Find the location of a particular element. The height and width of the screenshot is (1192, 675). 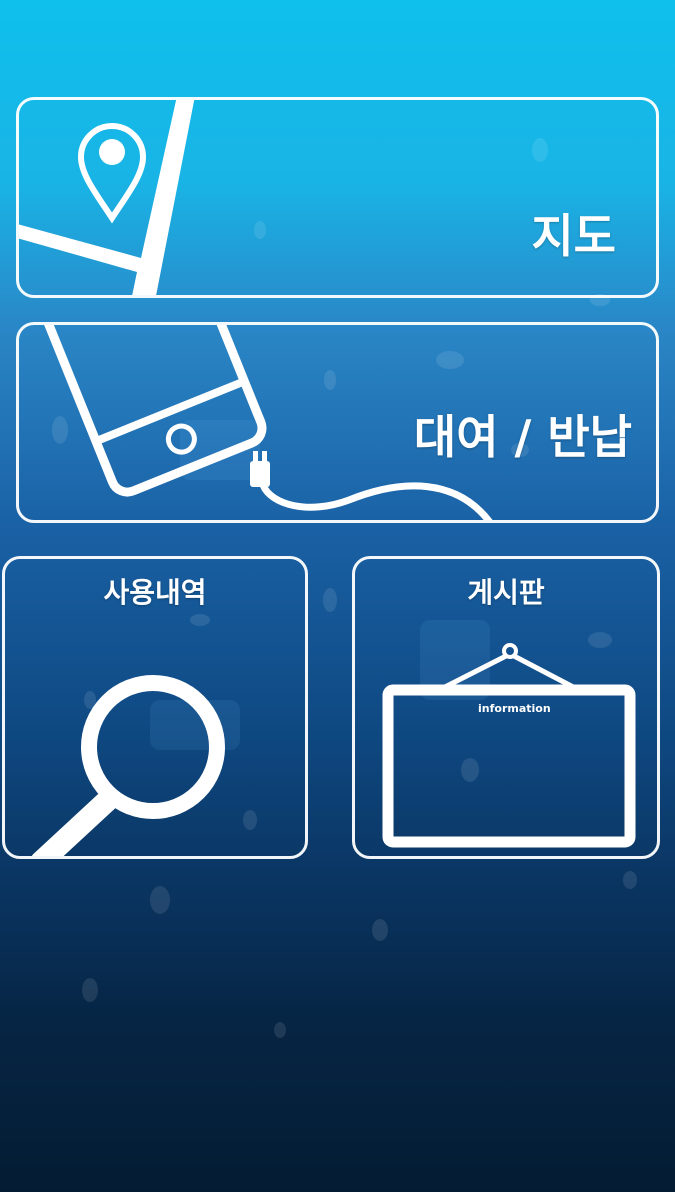

magnifier-icon is located at coordinates (128, 765).